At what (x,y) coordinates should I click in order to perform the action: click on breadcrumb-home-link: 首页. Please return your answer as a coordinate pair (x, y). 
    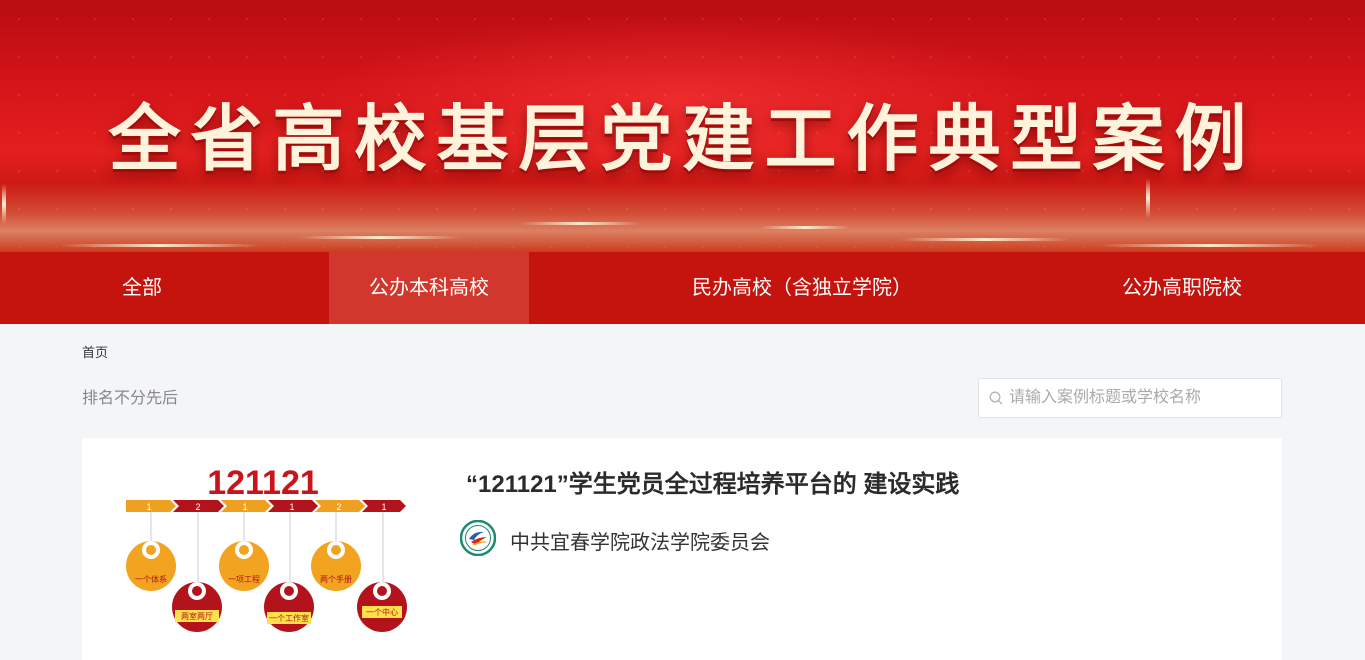
    Looking at the image, I should click on (95, 352).